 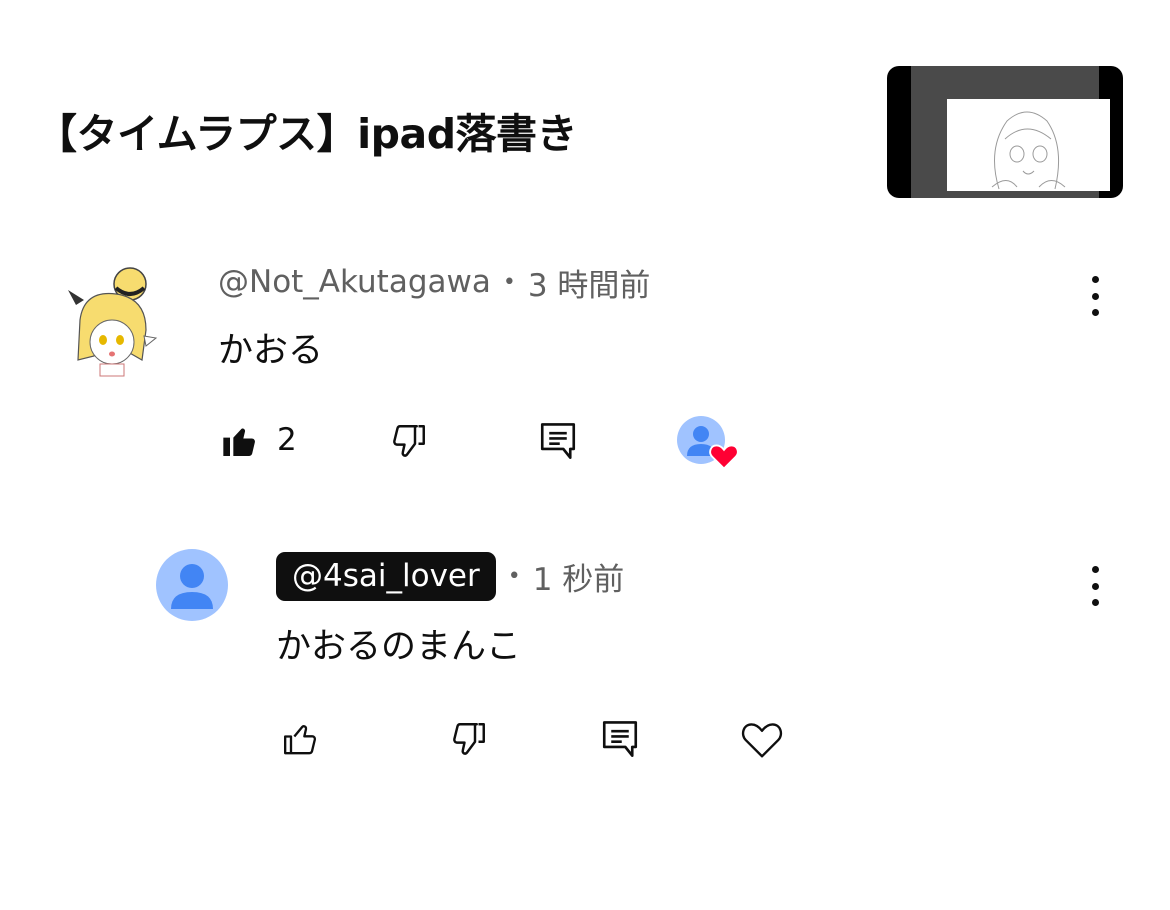 I want to click on comment-like-button, so click(x=240, y=441).